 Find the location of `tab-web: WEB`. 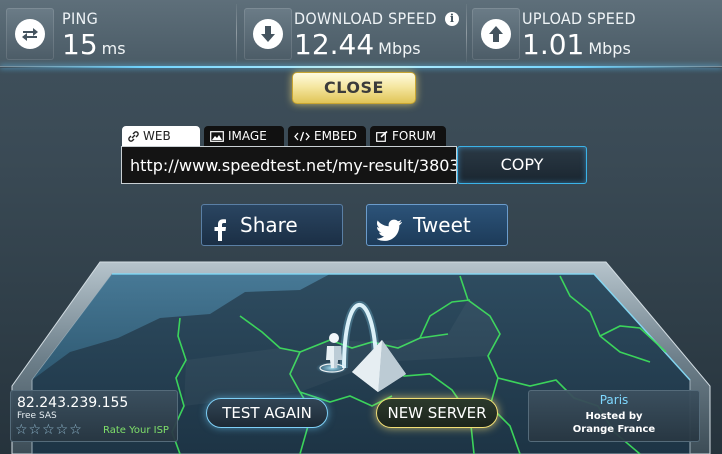

tab-web: WEB is located at coordinates (161, 136).